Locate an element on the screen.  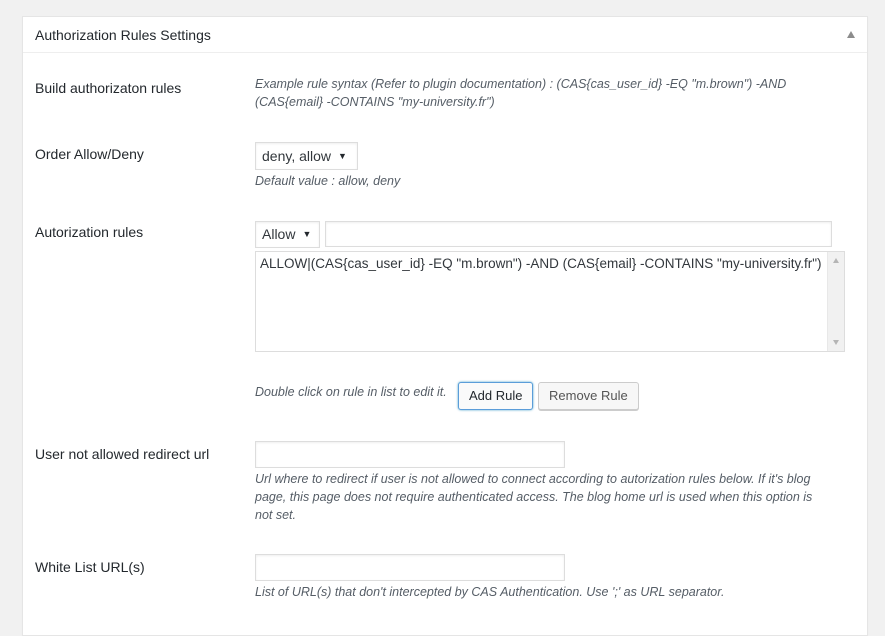
add-rule-button: Add Rule is located at coordinates (496, 396).